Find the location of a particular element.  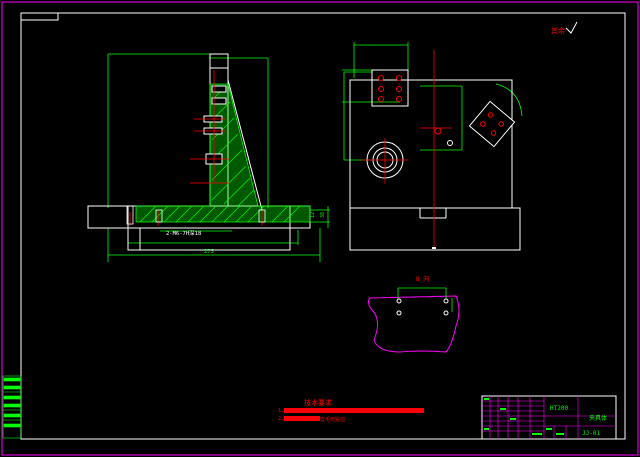

tech-requirements: 技术要求 1. 2. 去毛刺锐边 is located at coordinates (351, 410).